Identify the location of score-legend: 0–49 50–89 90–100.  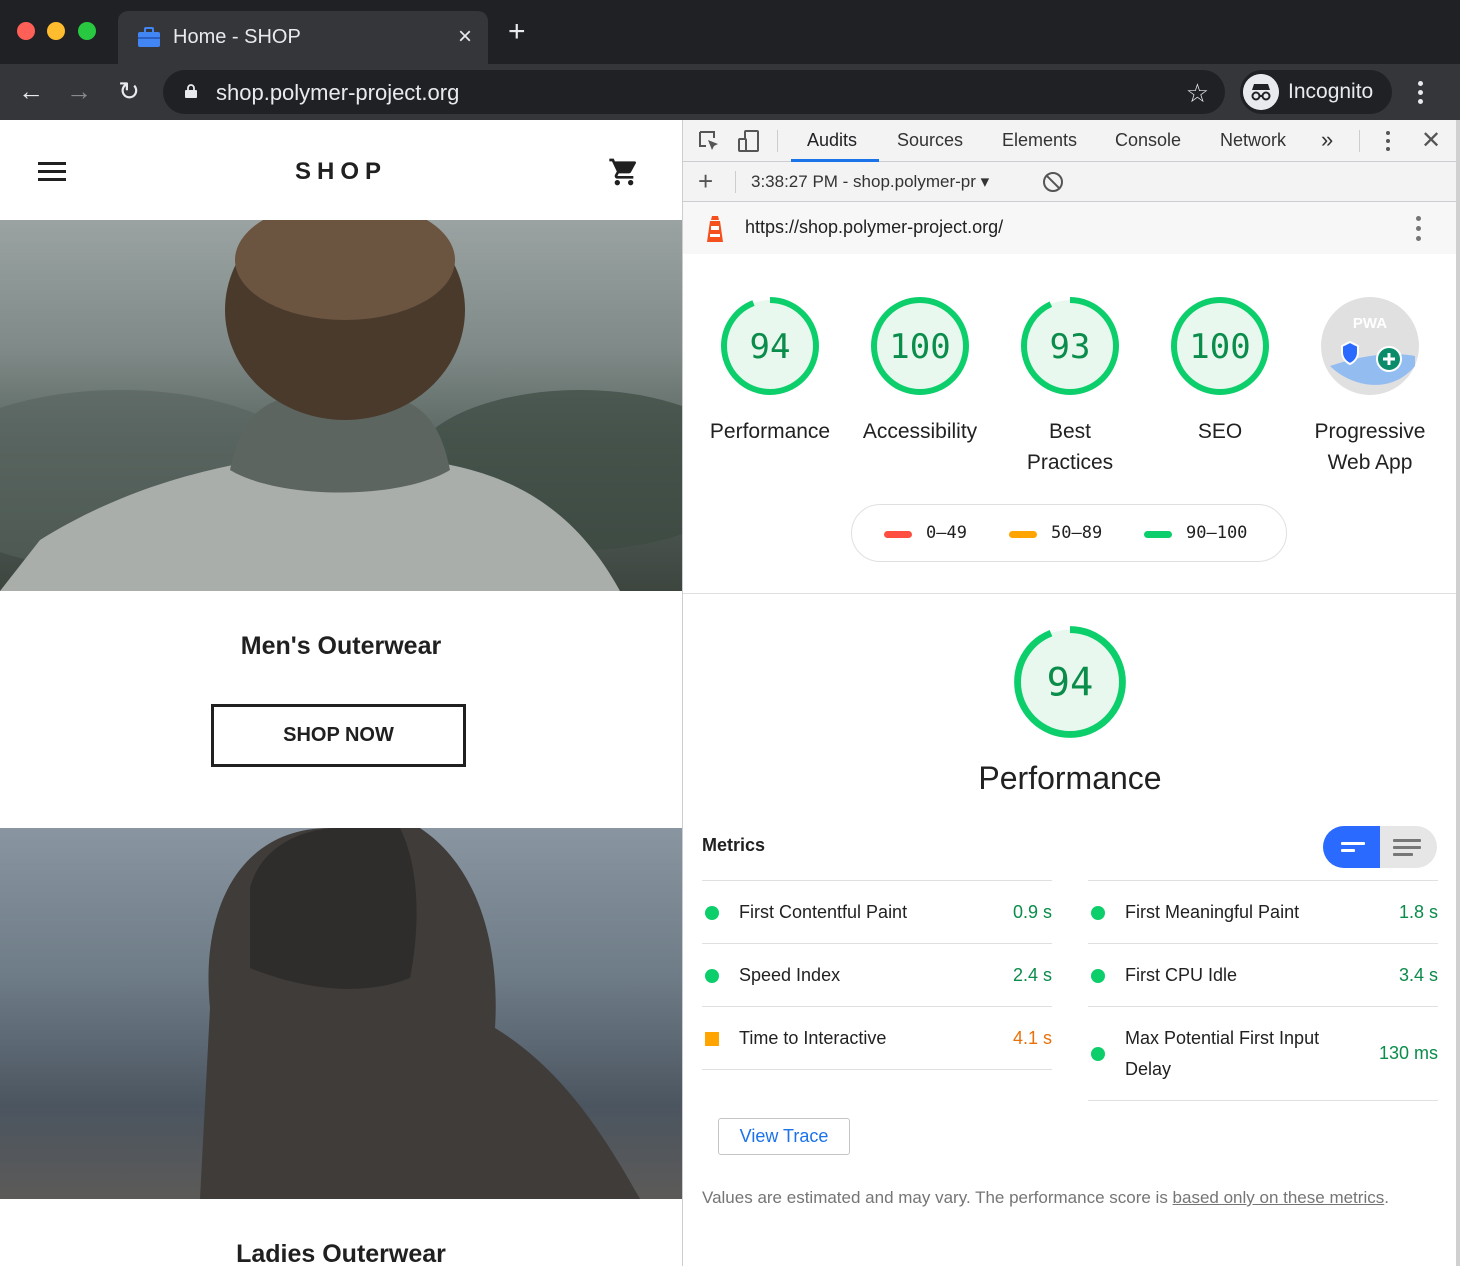
(1069, 533).